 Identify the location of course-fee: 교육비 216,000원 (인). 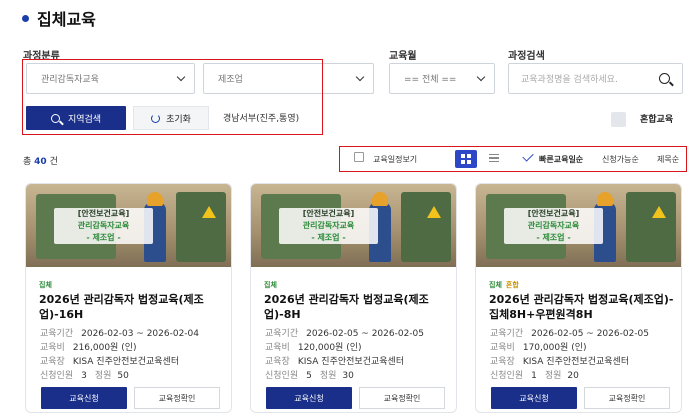
(88, 348).